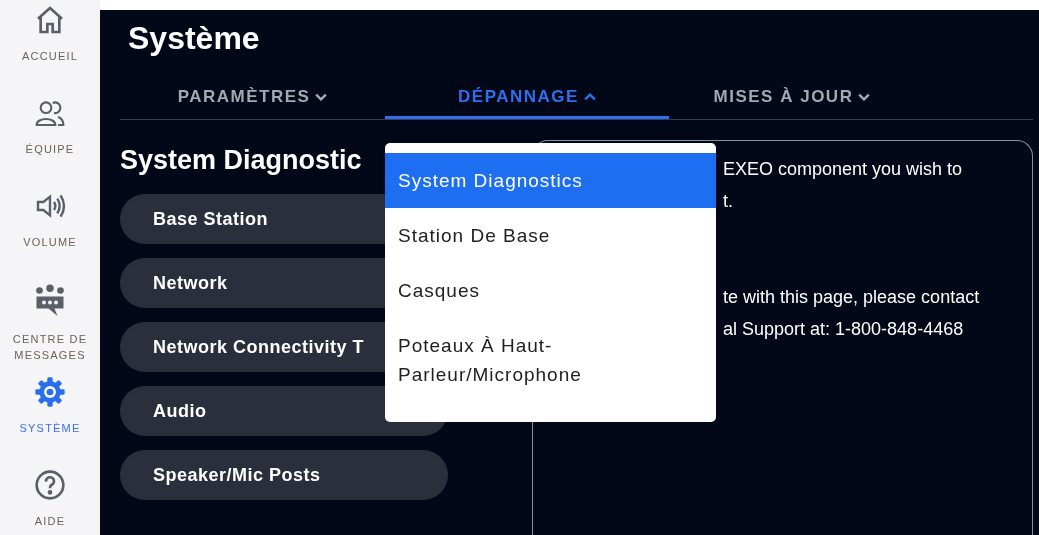 This screenshot has width=1039, height=535. Describe the element at coordinates (252, 102) in the screenshot. I see `tab: PARAMÈTRES` at that location.